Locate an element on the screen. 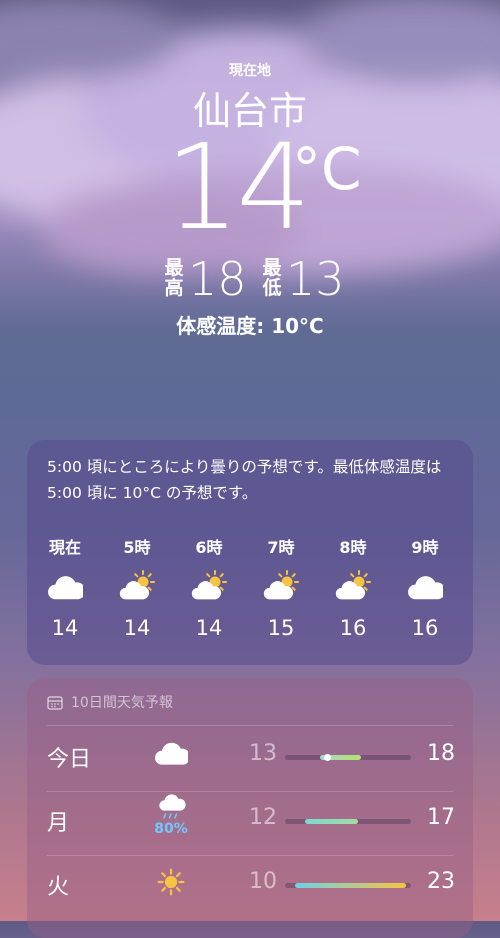 This screenshot has width=500, height=938. day-high-temp: 18 is located at coordinates (441, 753).